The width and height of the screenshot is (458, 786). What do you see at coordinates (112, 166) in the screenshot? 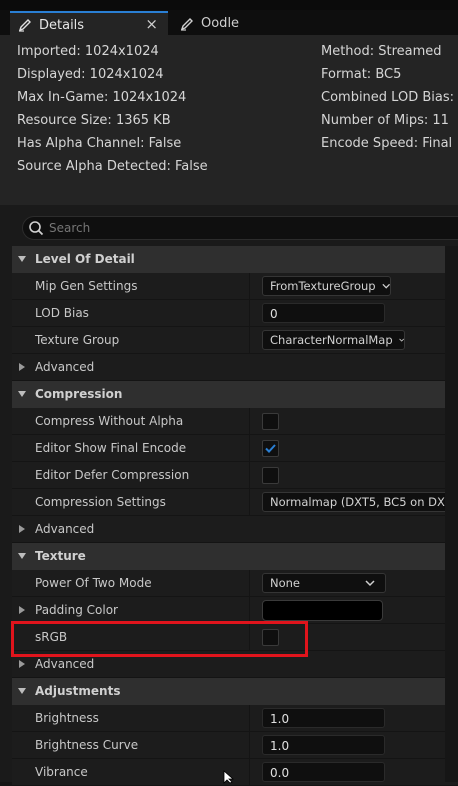
I see `info-source-alpha: Source Alpha Detected: False` at bounding box center [112, 166].